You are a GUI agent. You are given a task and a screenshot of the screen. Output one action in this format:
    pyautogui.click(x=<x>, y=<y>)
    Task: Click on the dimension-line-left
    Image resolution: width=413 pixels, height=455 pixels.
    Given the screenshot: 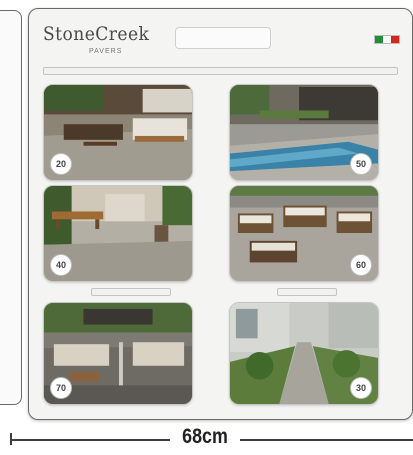 What is the action you would take?
    pyautogui.click(x=90, y=440)
    